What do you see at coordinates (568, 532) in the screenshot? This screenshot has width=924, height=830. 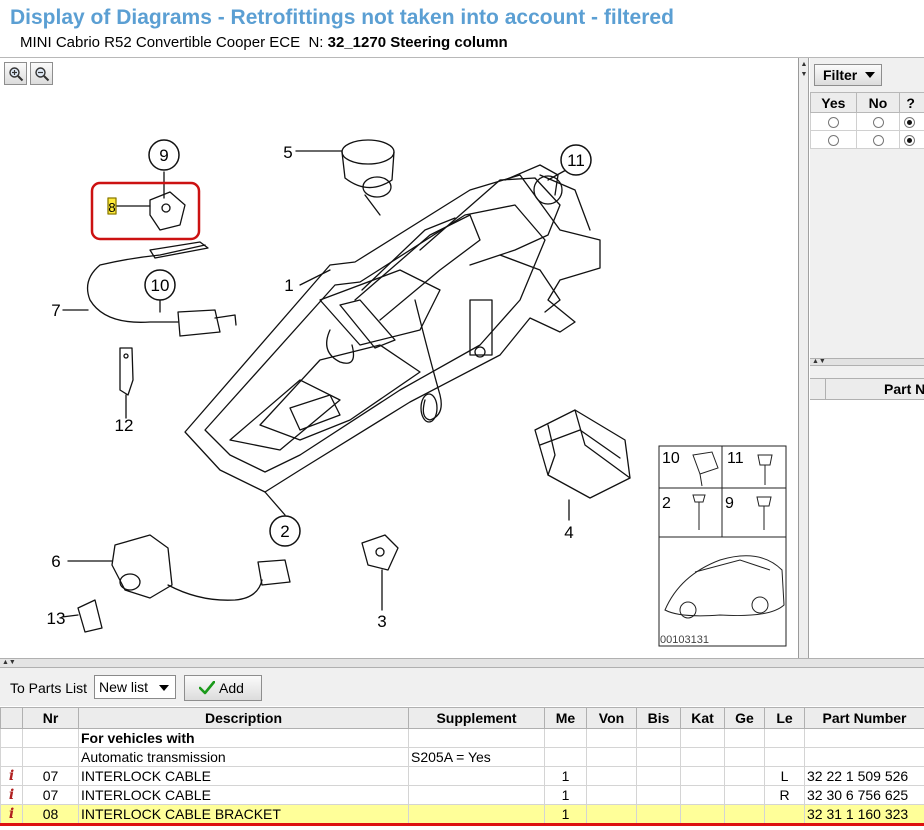 I see `callout-4: 4` at bounding box center [568, 532].